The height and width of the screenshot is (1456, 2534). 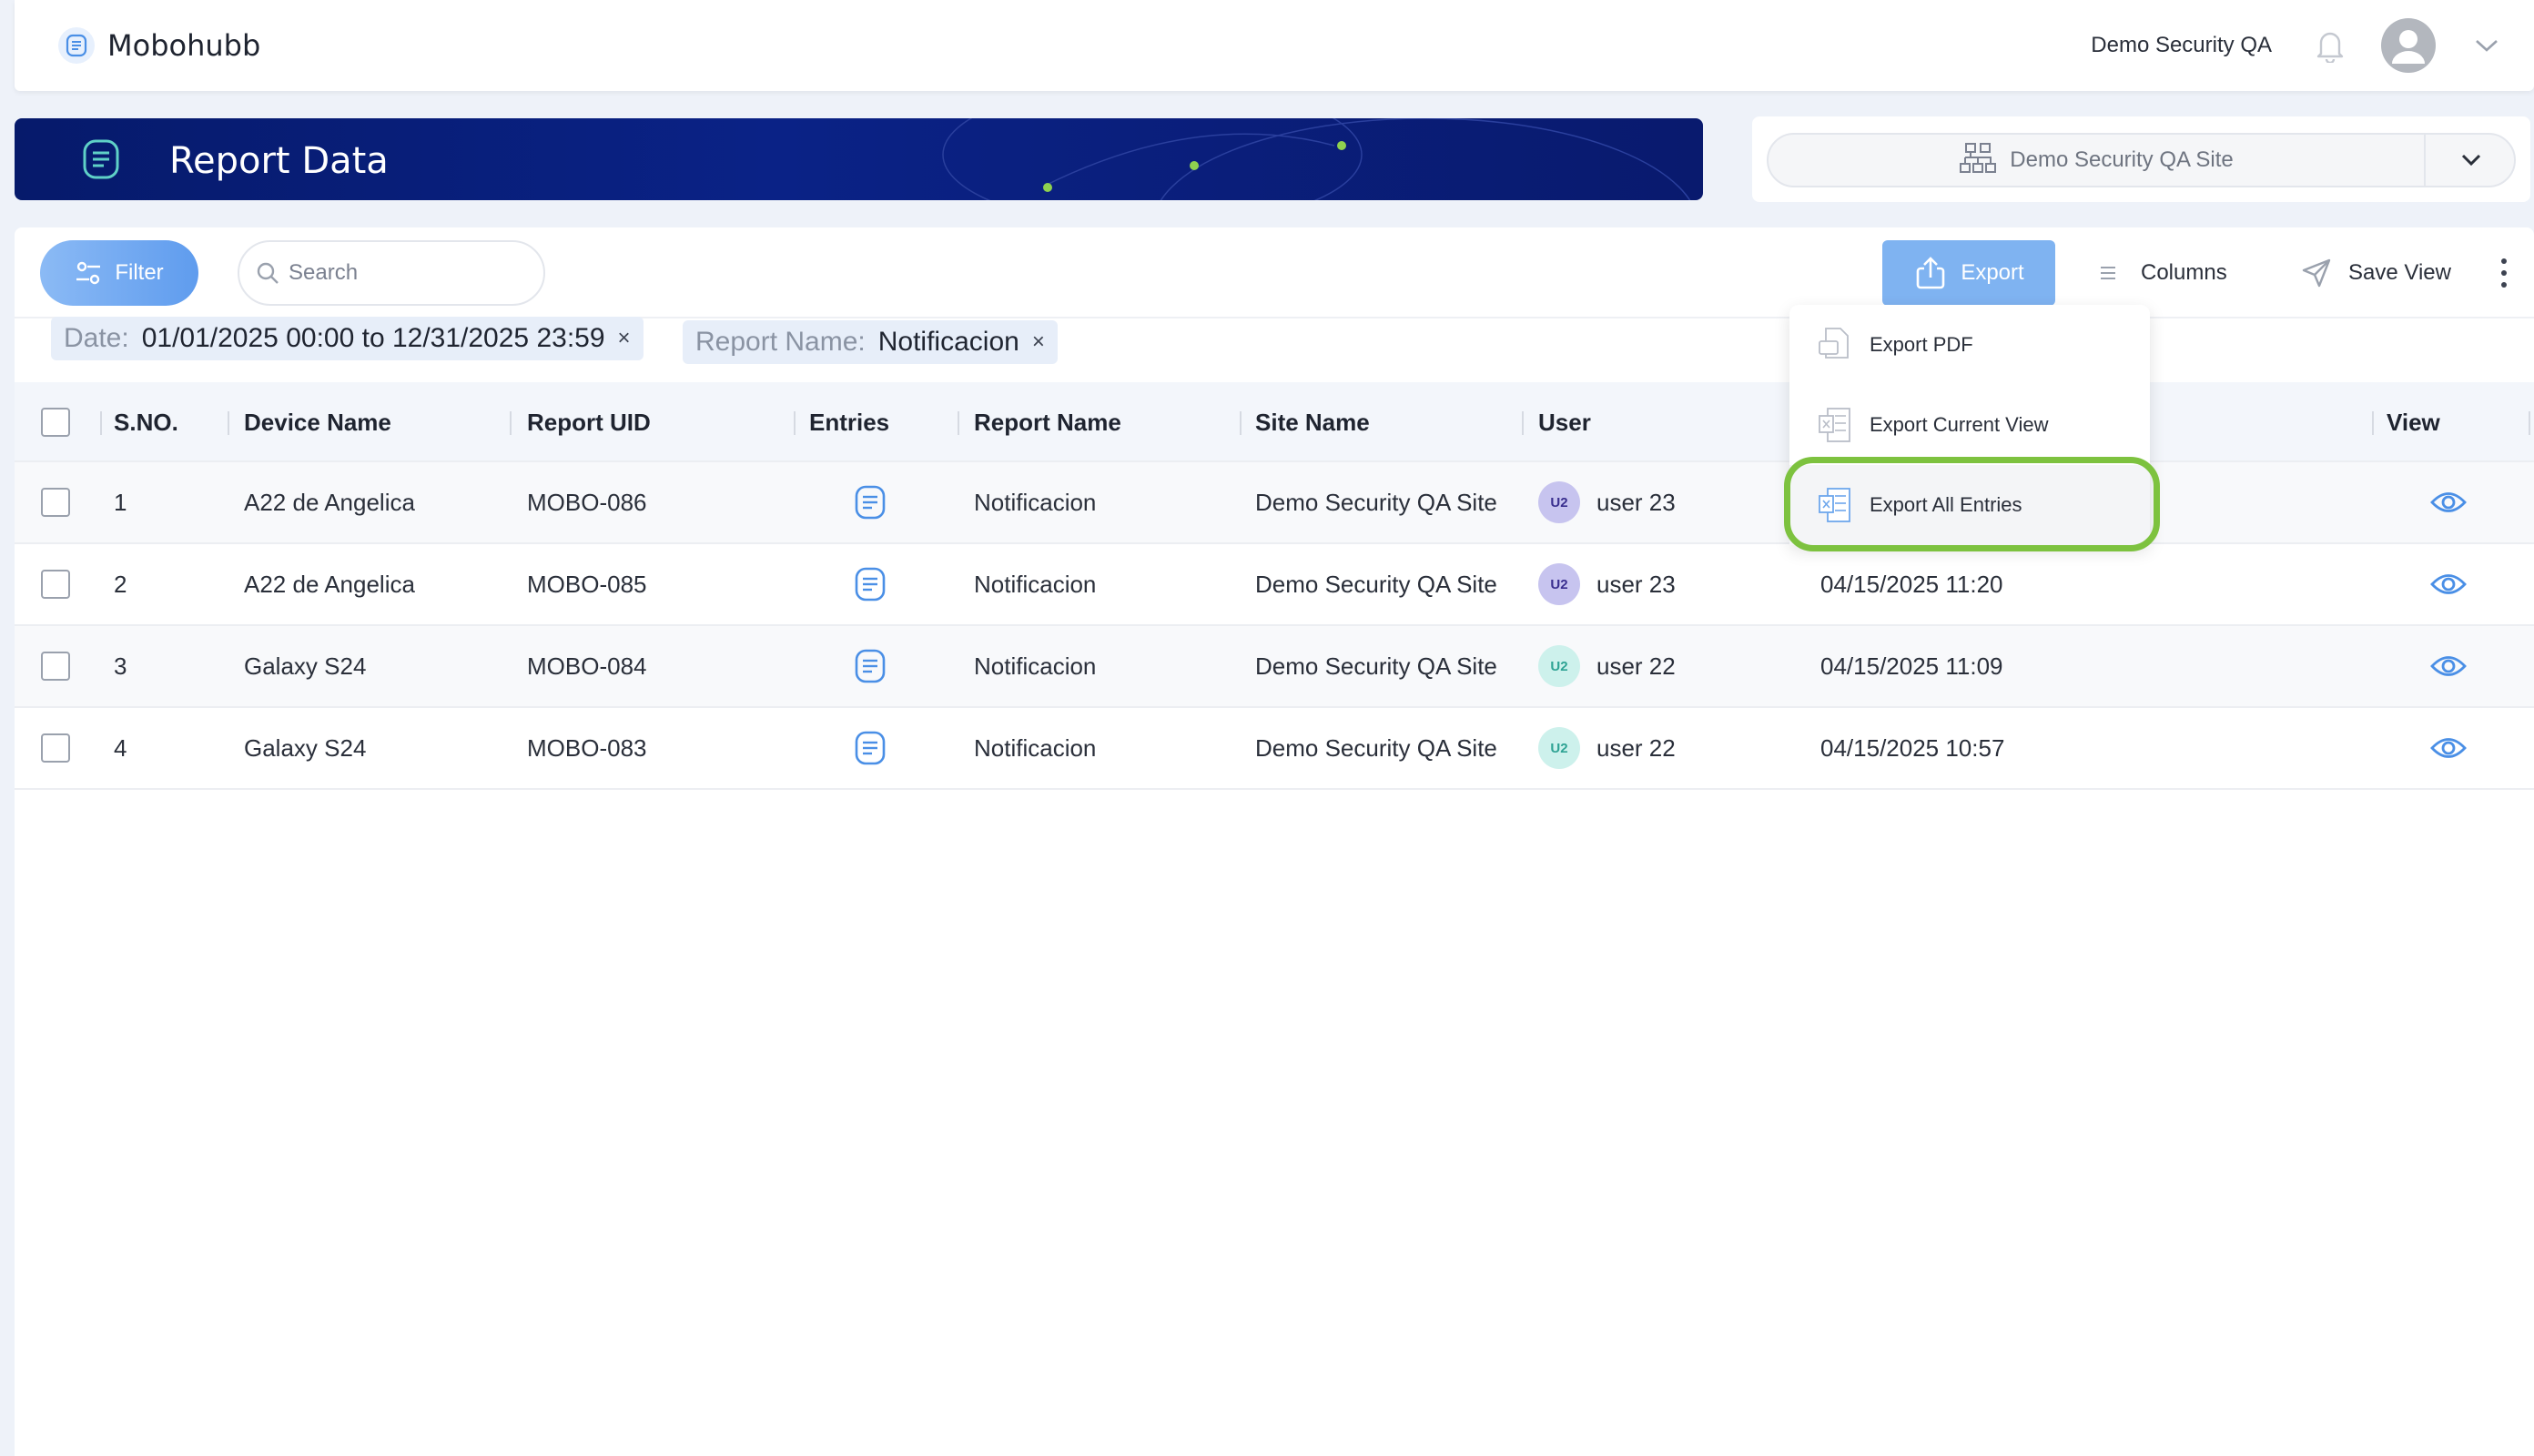 I want to click on site-selector: Demo Security QA Site, so click(x=2141, y=160).